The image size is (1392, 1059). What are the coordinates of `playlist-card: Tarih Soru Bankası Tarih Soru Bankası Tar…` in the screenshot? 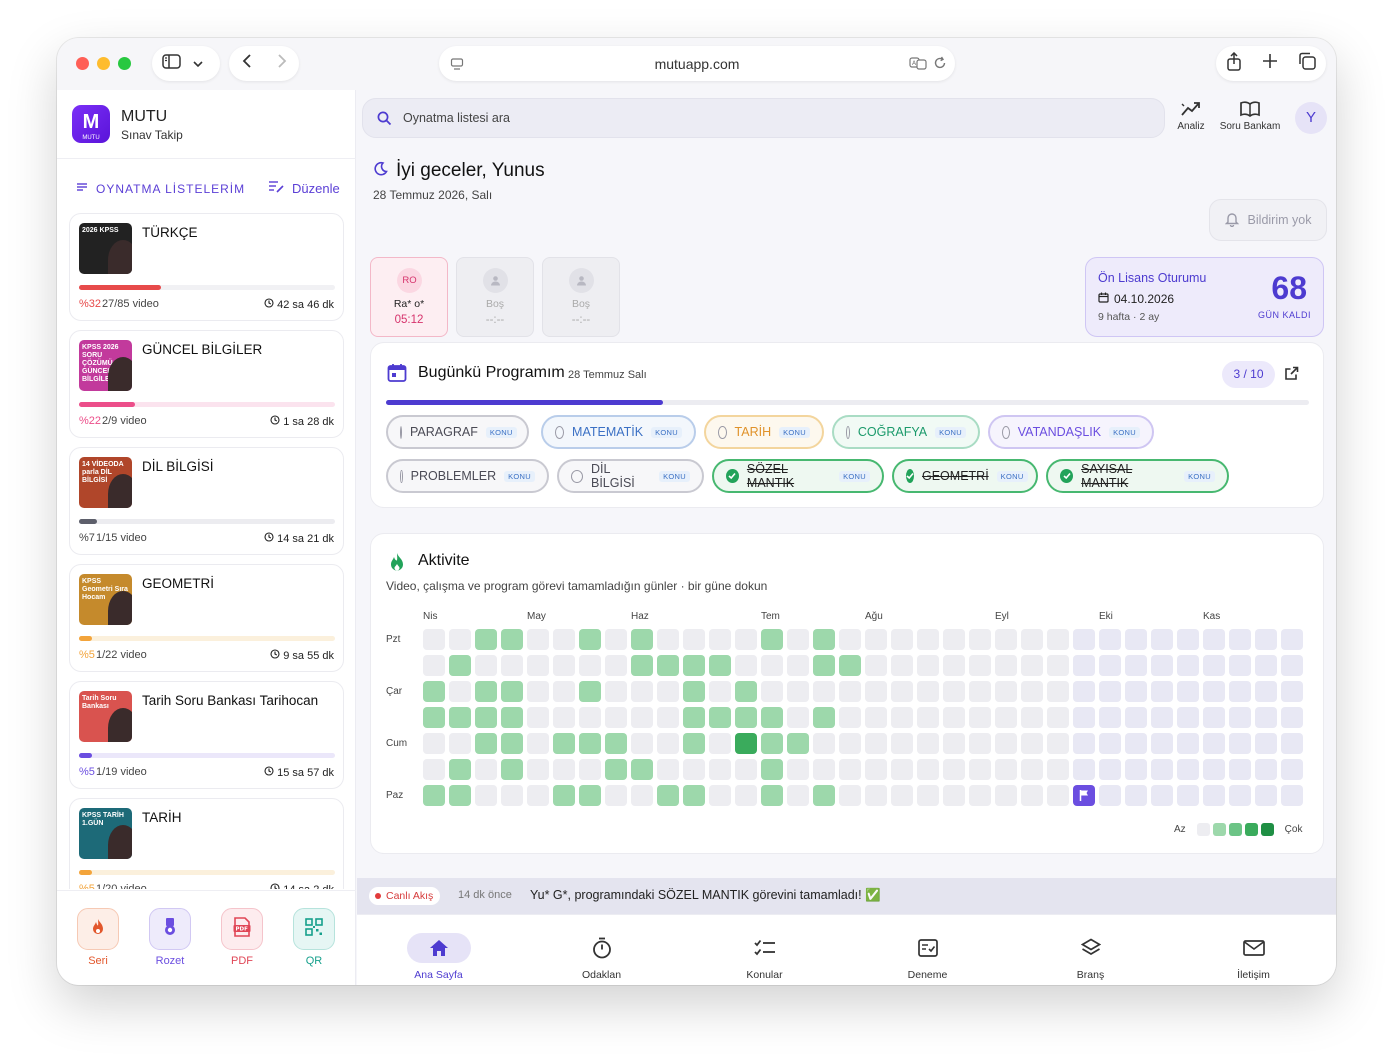 It's located at (206, 735).